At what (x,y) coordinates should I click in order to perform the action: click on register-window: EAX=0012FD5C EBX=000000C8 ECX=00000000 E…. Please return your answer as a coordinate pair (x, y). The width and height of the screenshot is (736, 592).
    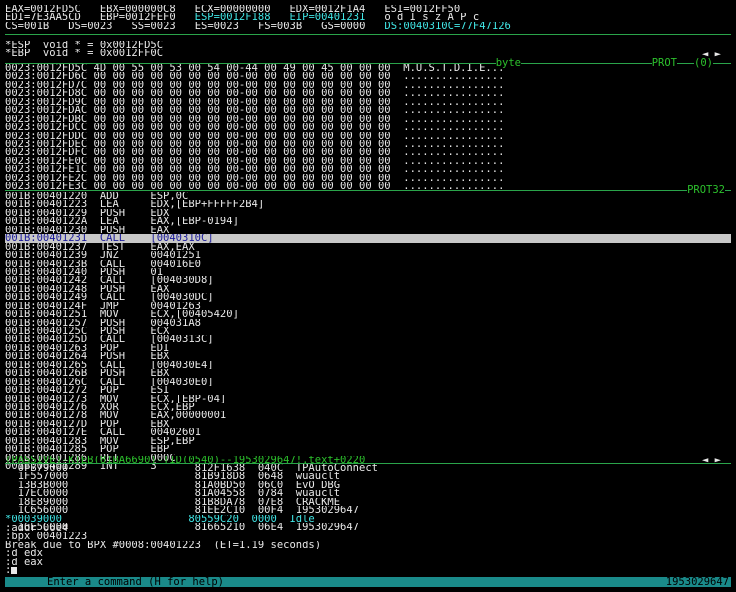
    Looking at the image, I should click on (368, 17).